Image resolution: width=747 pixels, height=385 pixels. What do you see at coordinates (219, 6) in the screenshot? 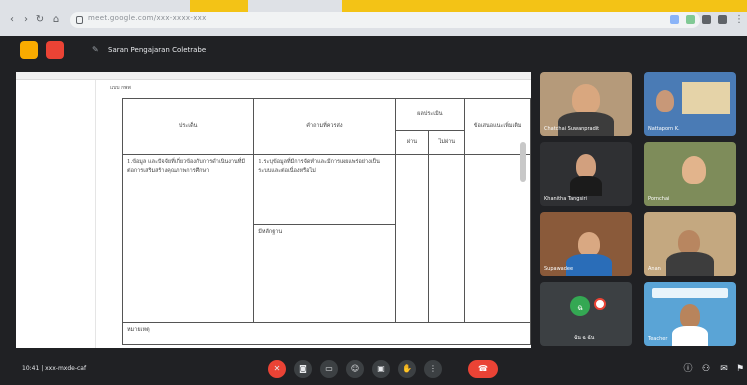
I see `yellow-band-left` at bounding box center [219, 6].